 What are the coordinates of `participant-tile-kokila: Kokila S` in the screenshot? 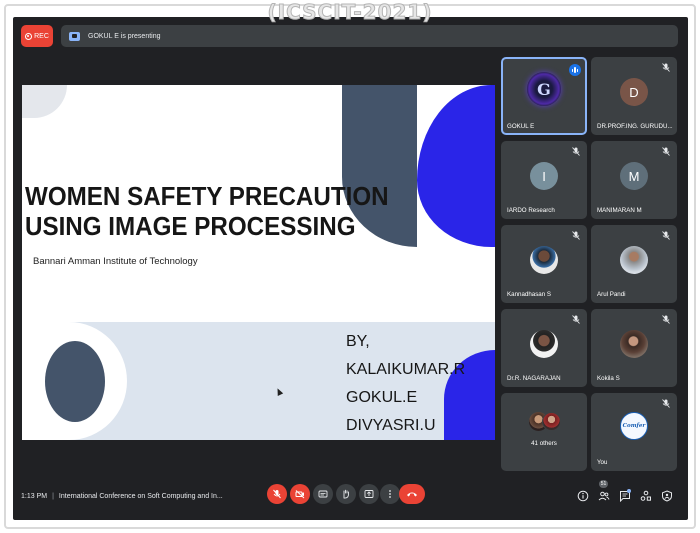 It's located at (634, 348).